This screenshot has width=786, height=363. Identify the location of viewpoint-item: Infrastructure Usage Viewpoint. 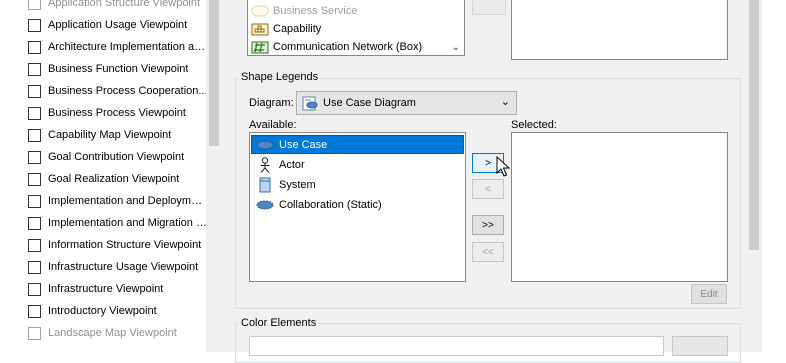
(117, 267).